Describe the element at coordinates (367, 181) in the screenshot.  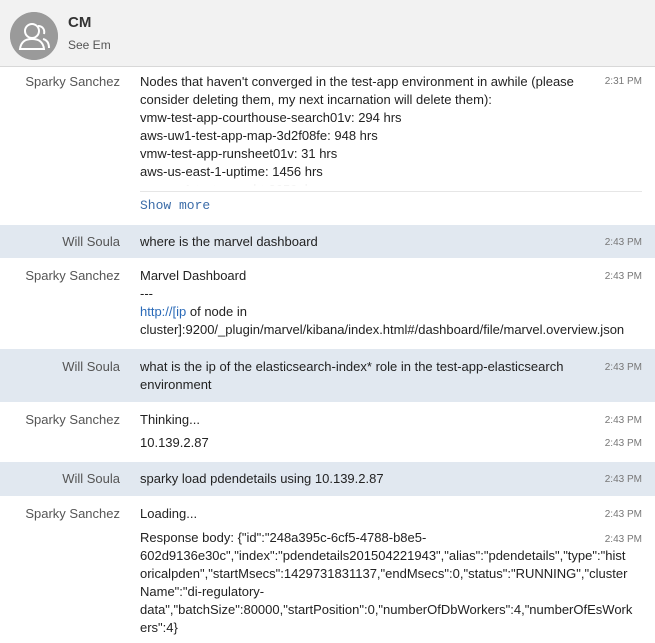
I see `clip-fade` at that location.